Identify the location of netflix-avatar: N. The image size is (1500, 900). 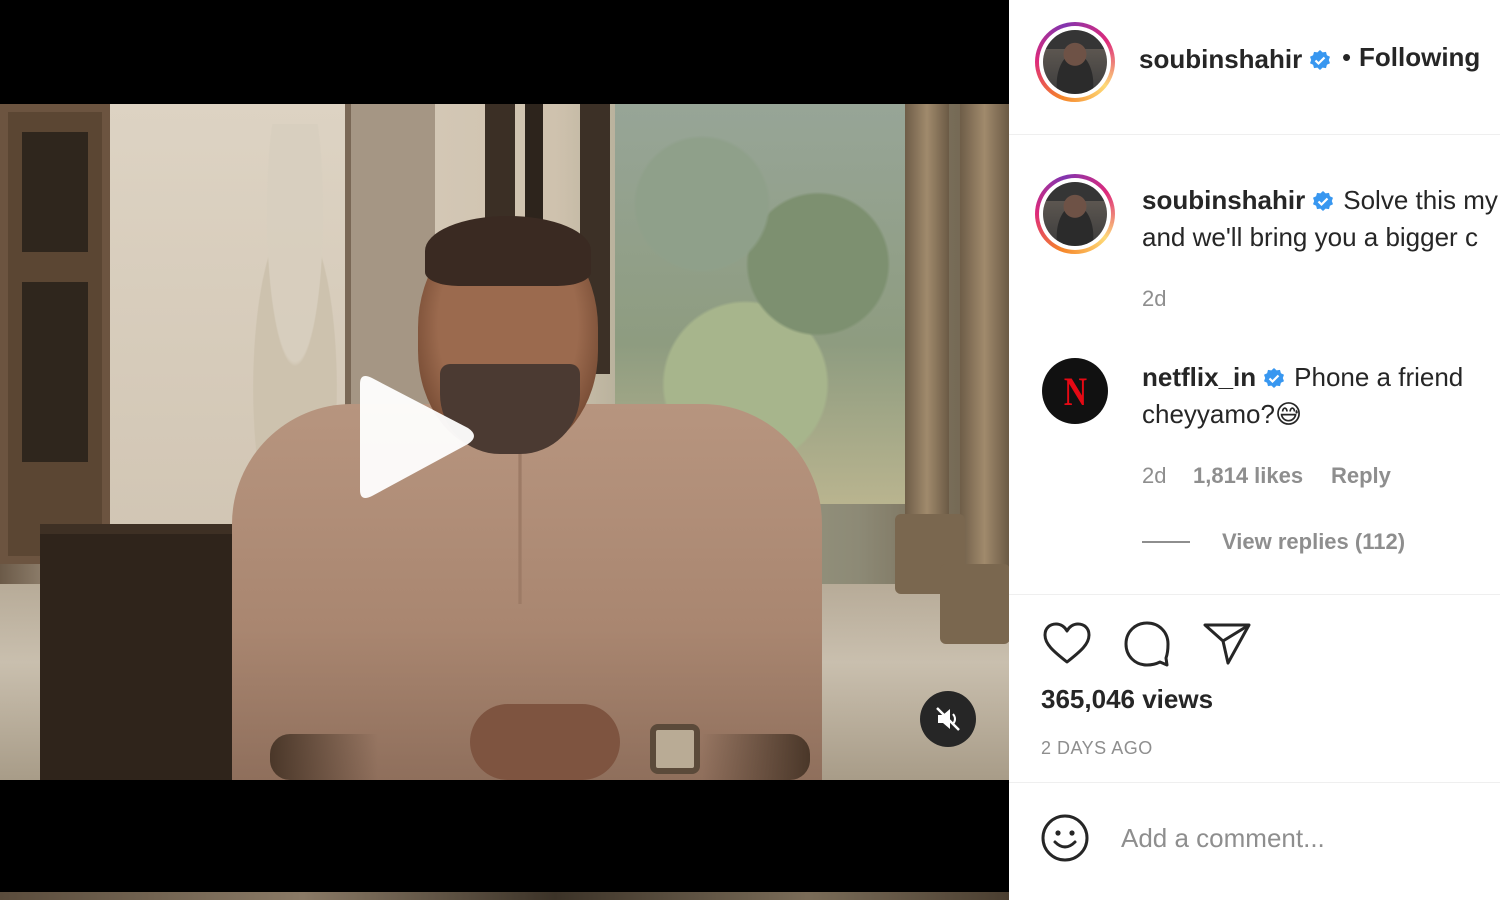
(1075, 391).